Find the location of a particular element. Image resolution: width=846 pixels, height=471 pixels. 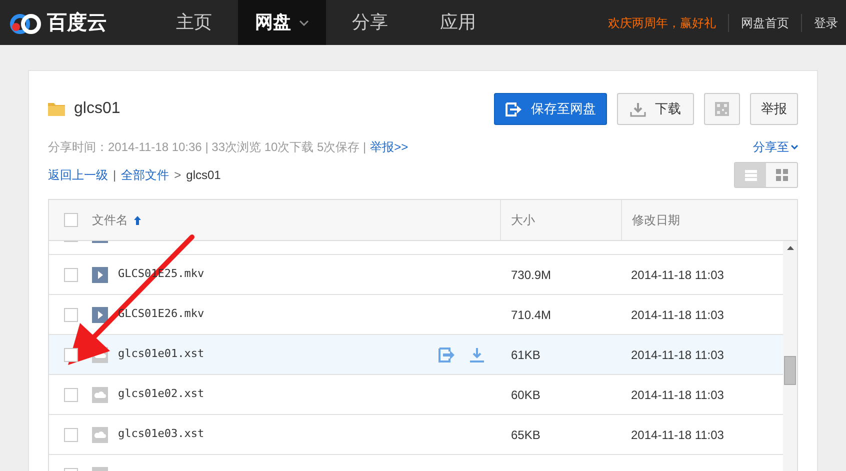

qr-code-icon is located at coordinates (722, 109).